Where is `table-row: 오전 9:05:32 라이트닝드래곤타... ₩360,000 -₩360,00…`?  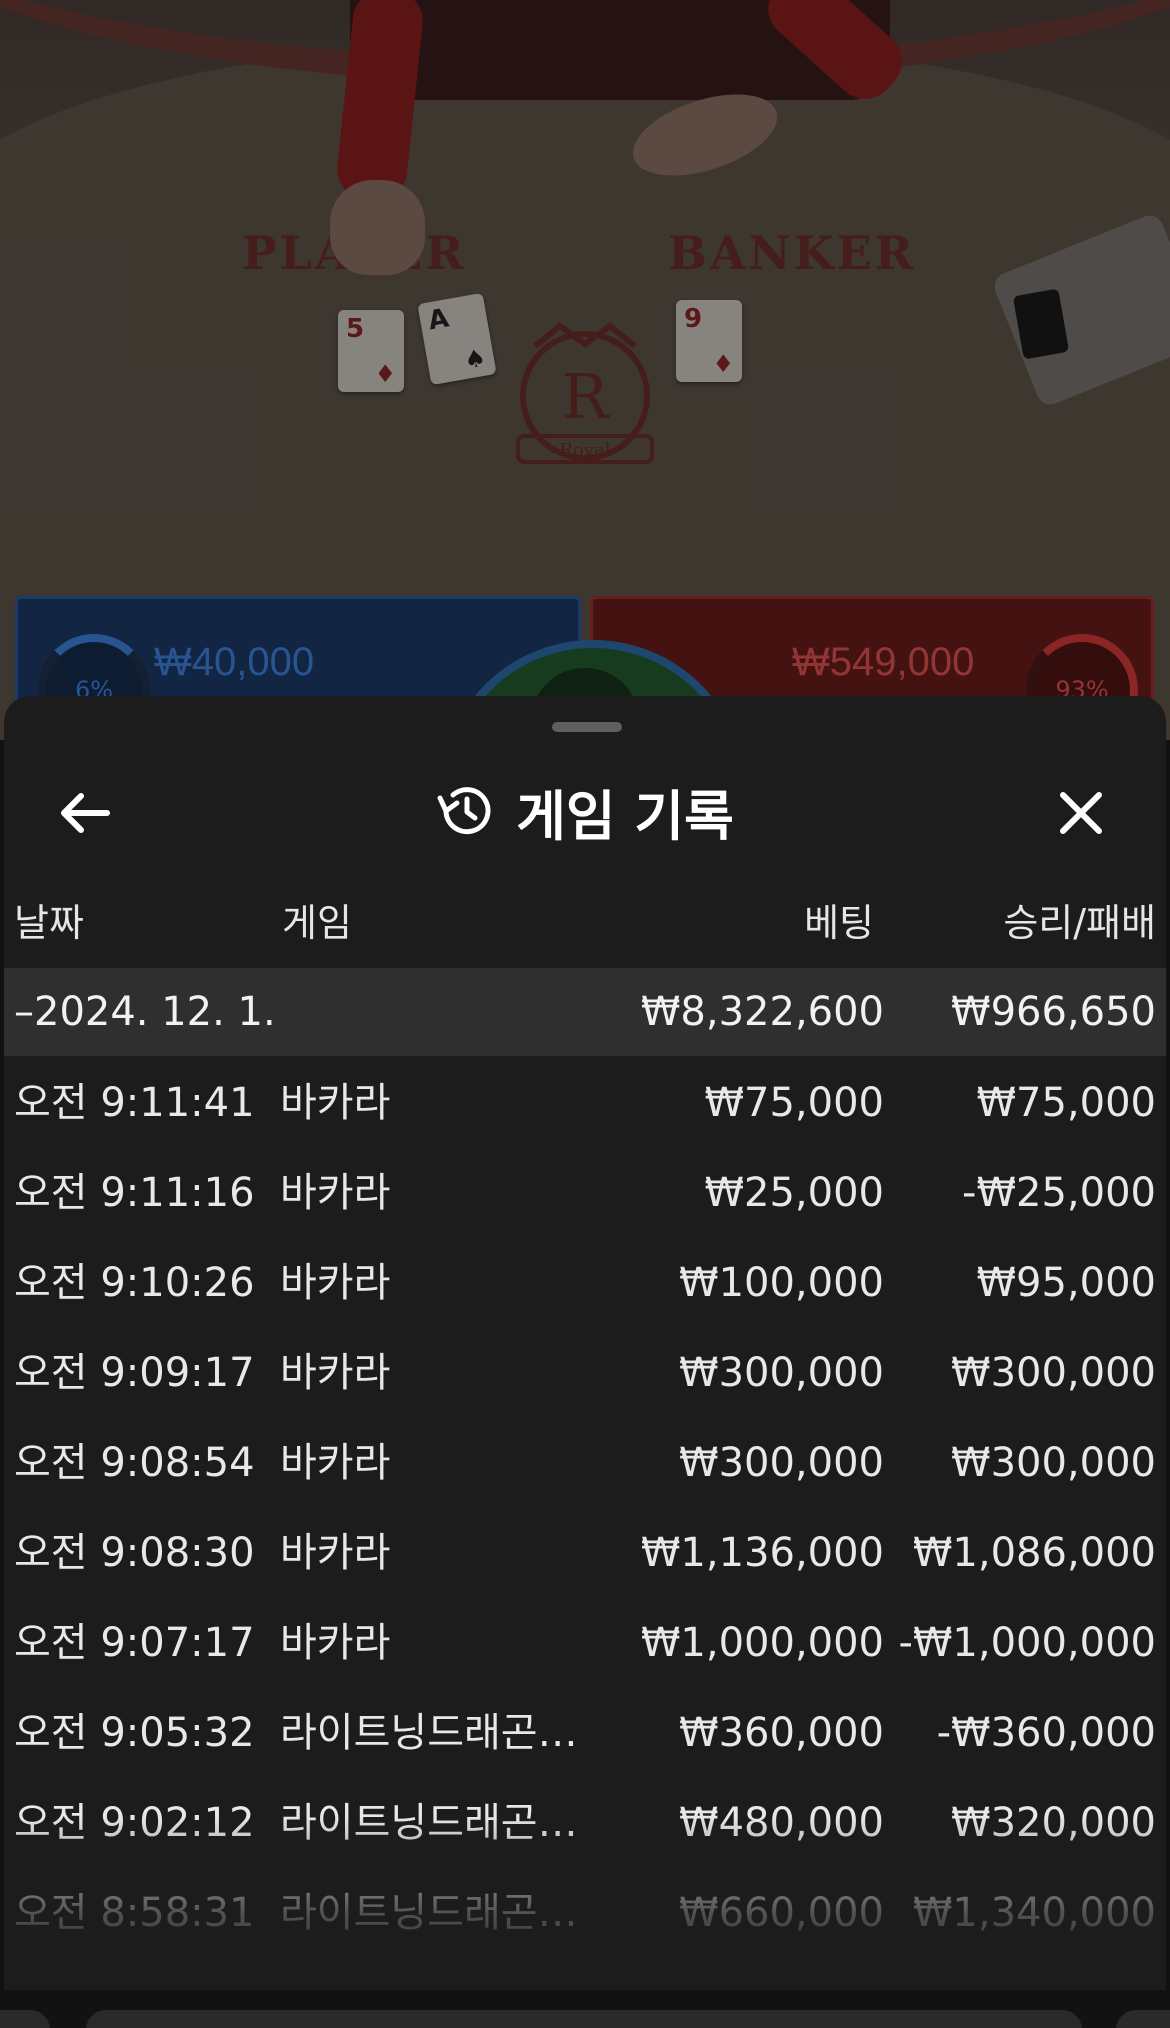 table-row: 오전 9:05:32 라이트닝드래곤타... ₩360,000 -₩360,00… is located at coordinates (585, 1731).